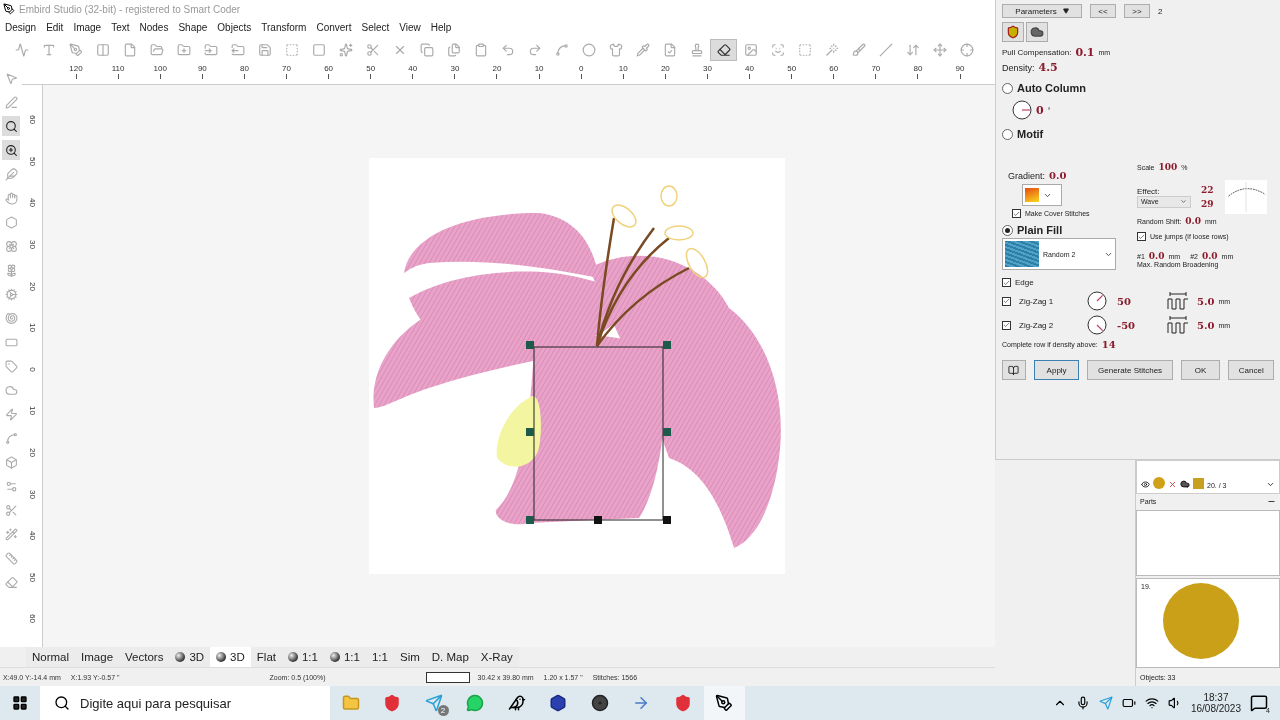 This screenshot has height=720, width=1280. What do you see at coordinates (1056, 370) in the screenshot?
I see `action-button: Apply` at bounding box center [1056, 370].